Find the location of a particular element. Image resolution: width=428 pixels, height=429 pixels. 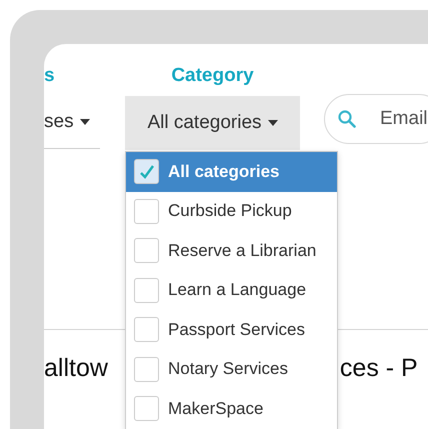

category-dropdown: All categories is located at coordinates (212, 123).